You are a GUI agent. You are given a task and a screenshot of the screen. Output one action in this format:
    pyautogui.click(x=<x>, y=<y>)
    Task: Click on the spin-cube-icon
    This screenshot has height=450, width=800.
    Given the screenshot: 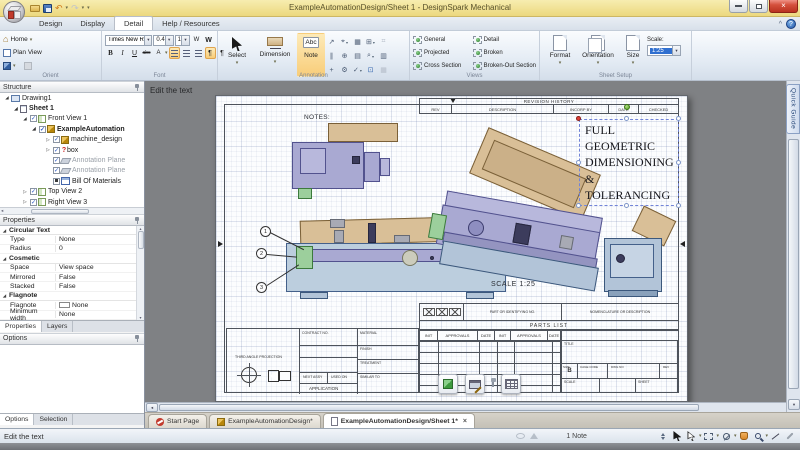 What is the action you would take?
    pyautogui.click(x=7, y=65)
    